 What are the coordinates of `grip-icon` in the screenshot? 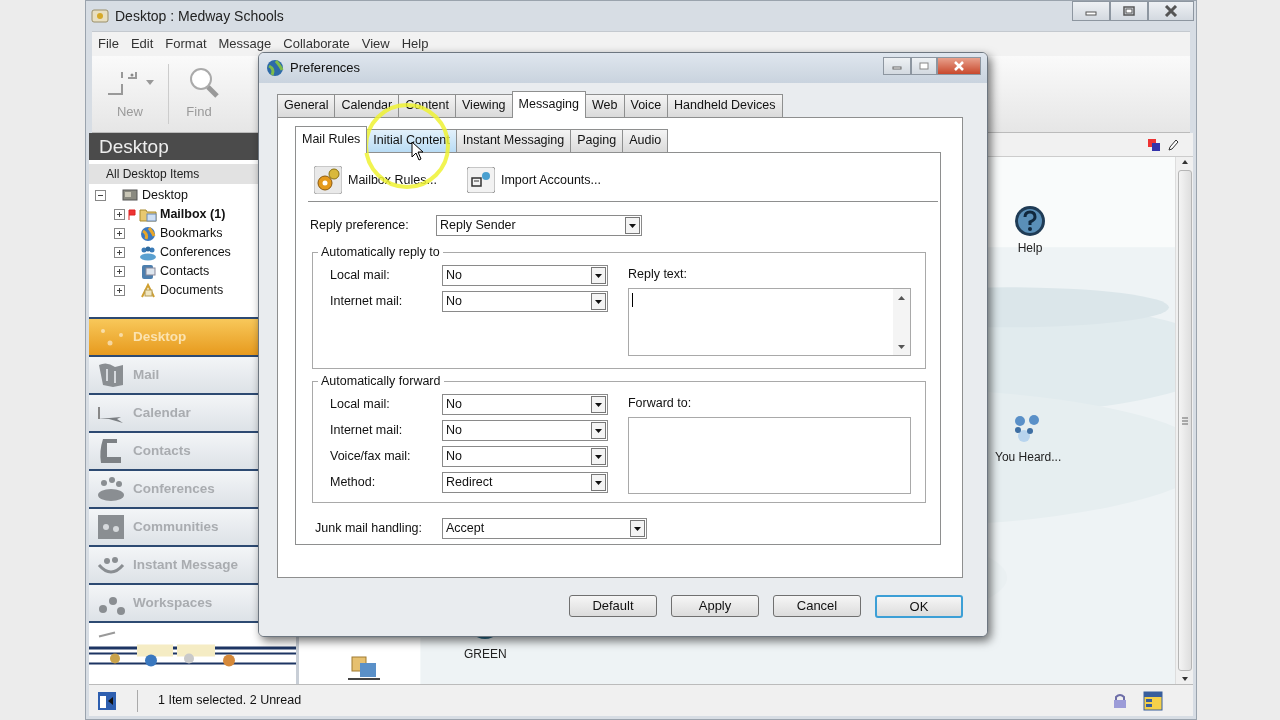 It's located at (1184, 420).